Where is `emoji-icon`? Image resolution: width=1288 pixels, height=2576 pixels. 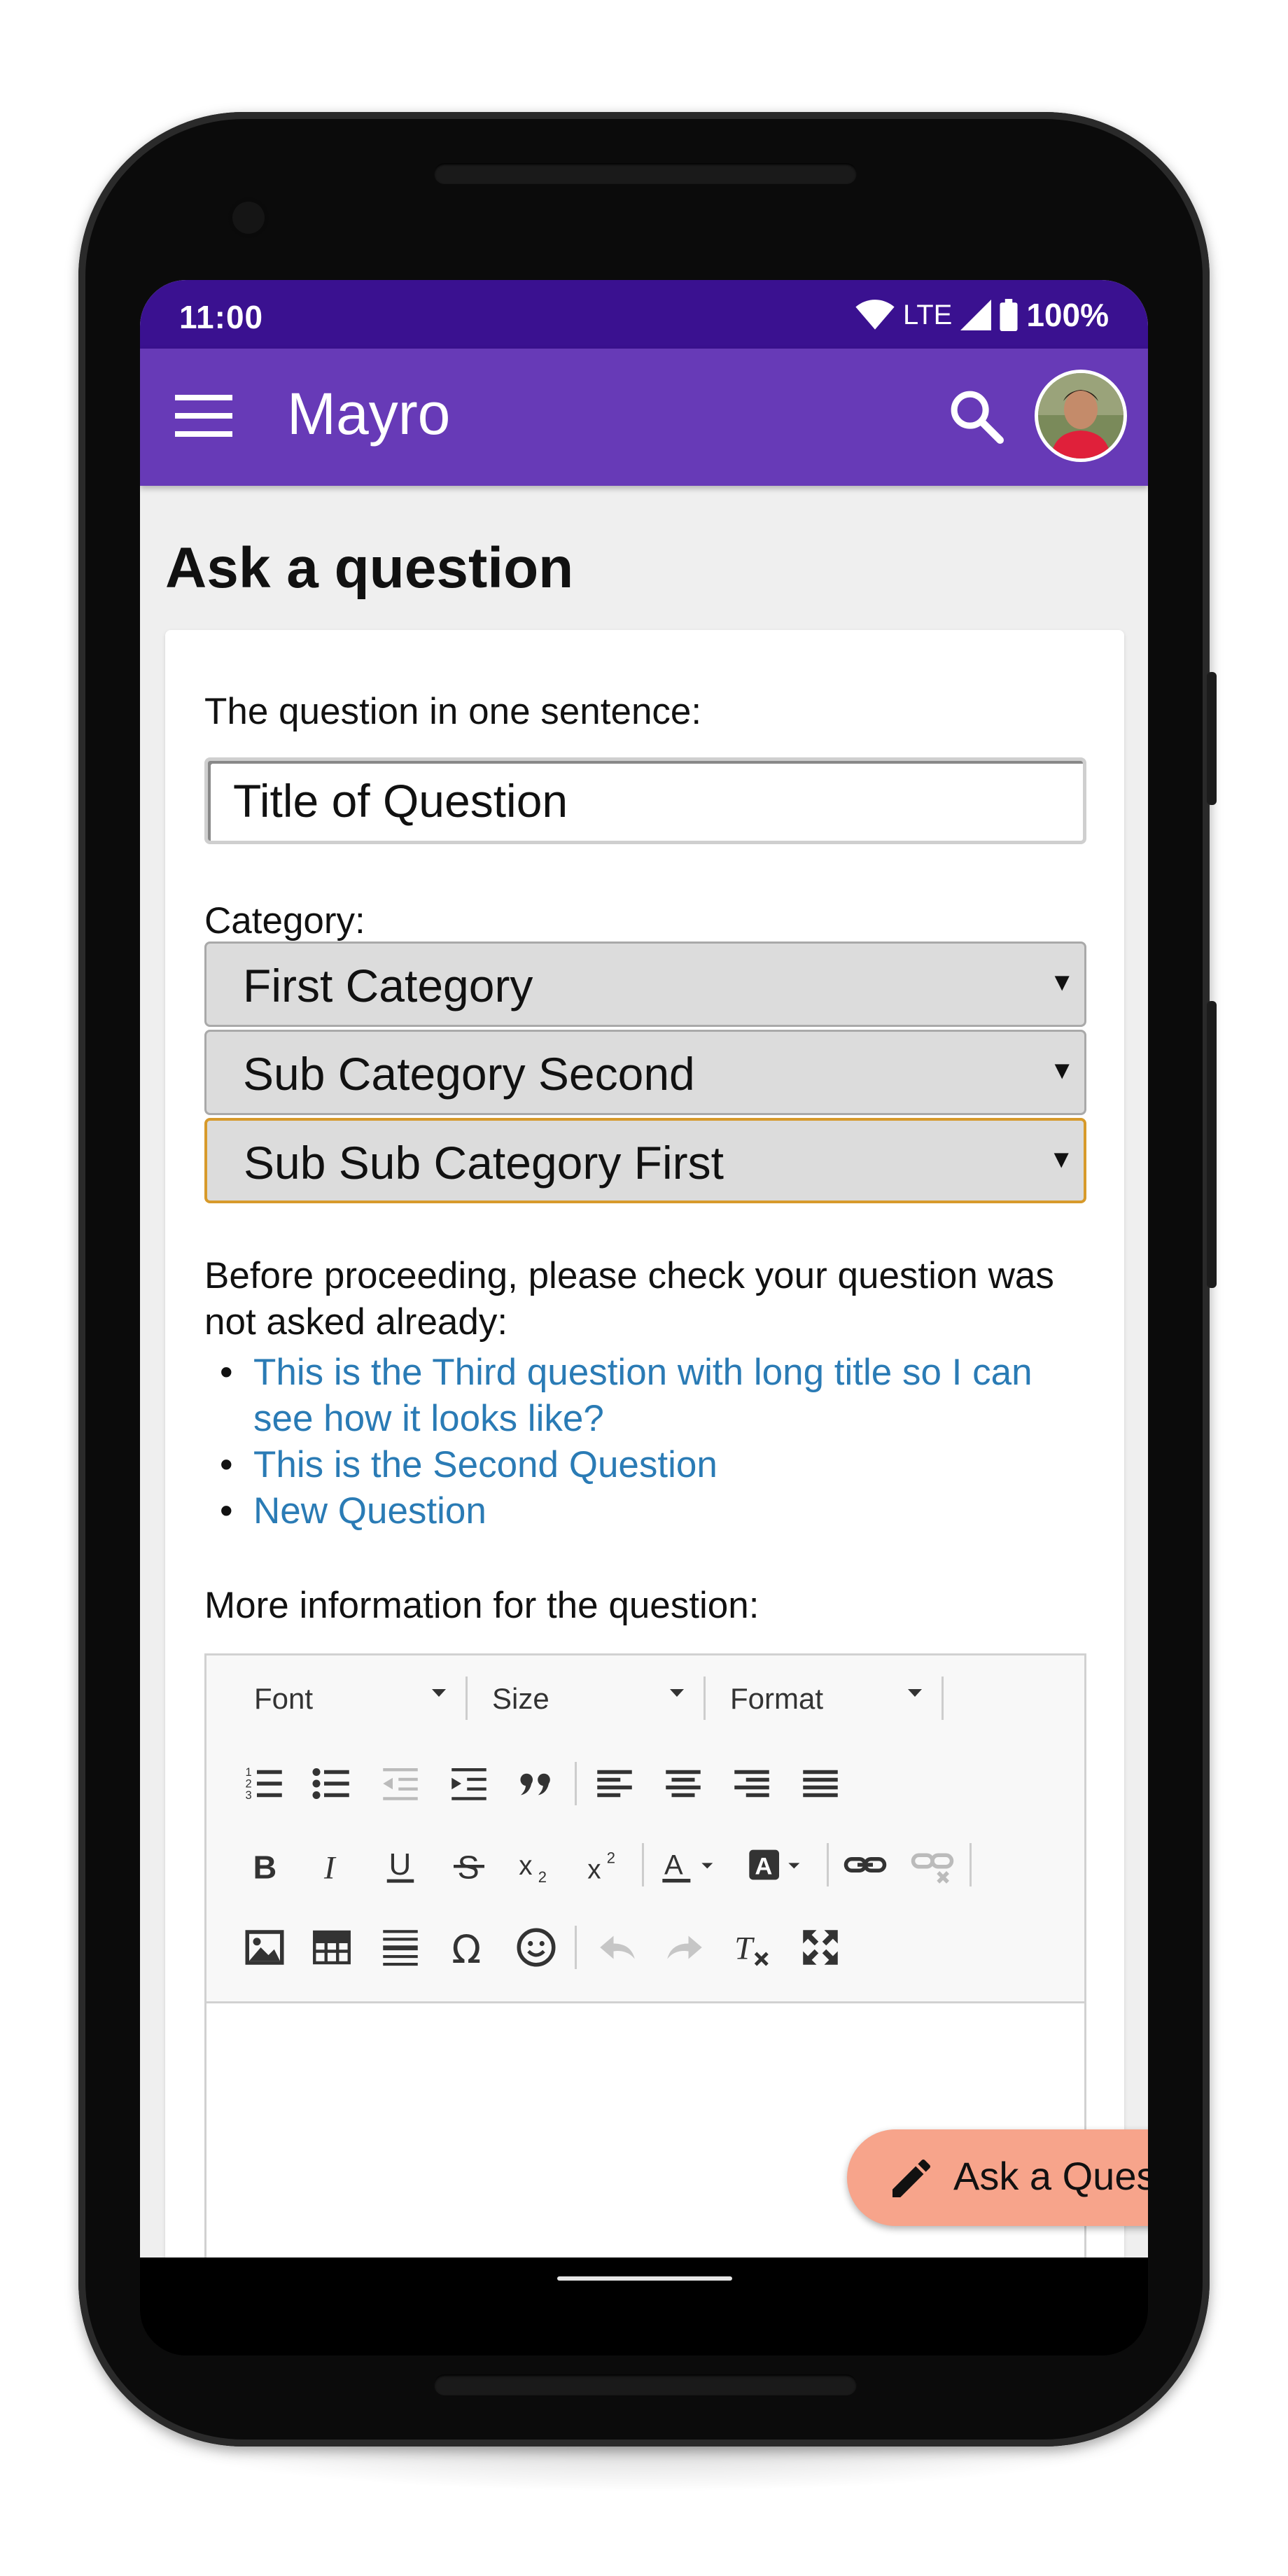 emoji-icon is located at coordinates (536, 1947).